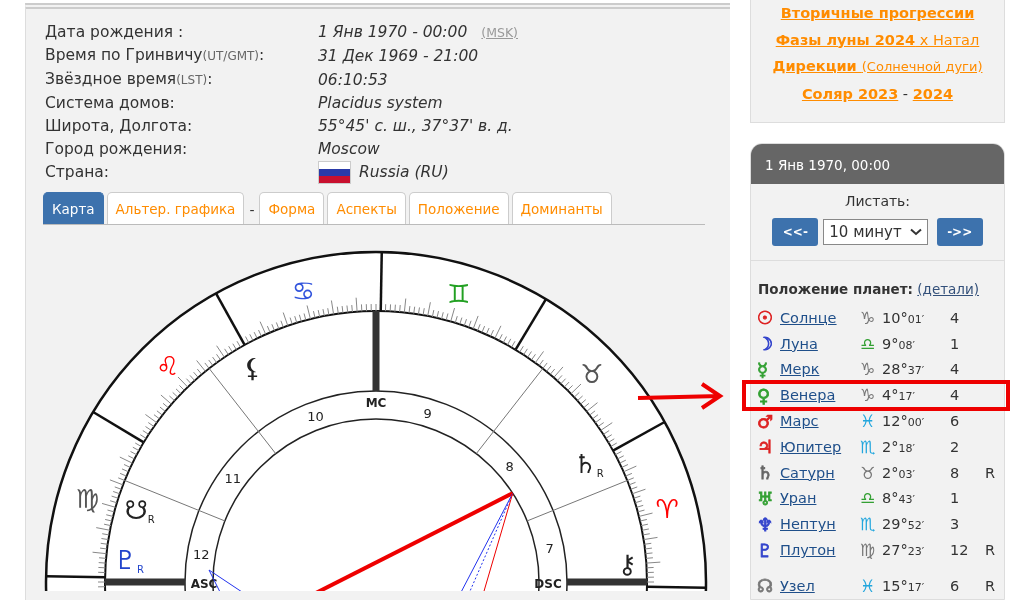 Image resolution: width=1024 pixels, height=600 pixels. What do you see at coordinates (115, 32) in the screenshot?
I see `field-label: Дата рождения :` at bounding box center [115, 32].